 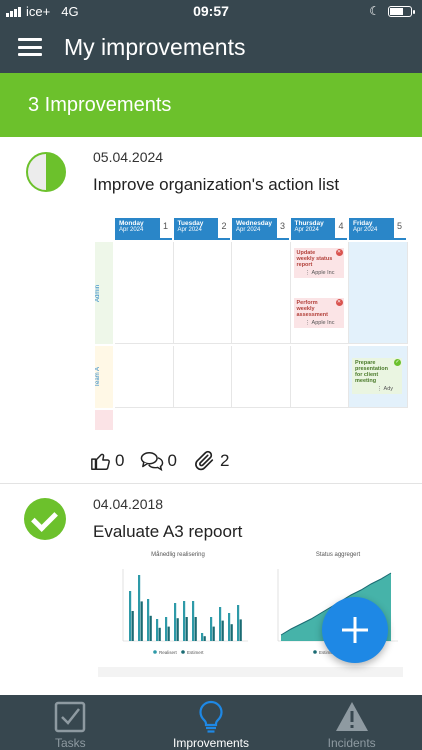 What do you see at coordinates (216, 184) in the screenshot?
I see `improvement-title: Improve organization's action list` at bounding box center [216, 184].